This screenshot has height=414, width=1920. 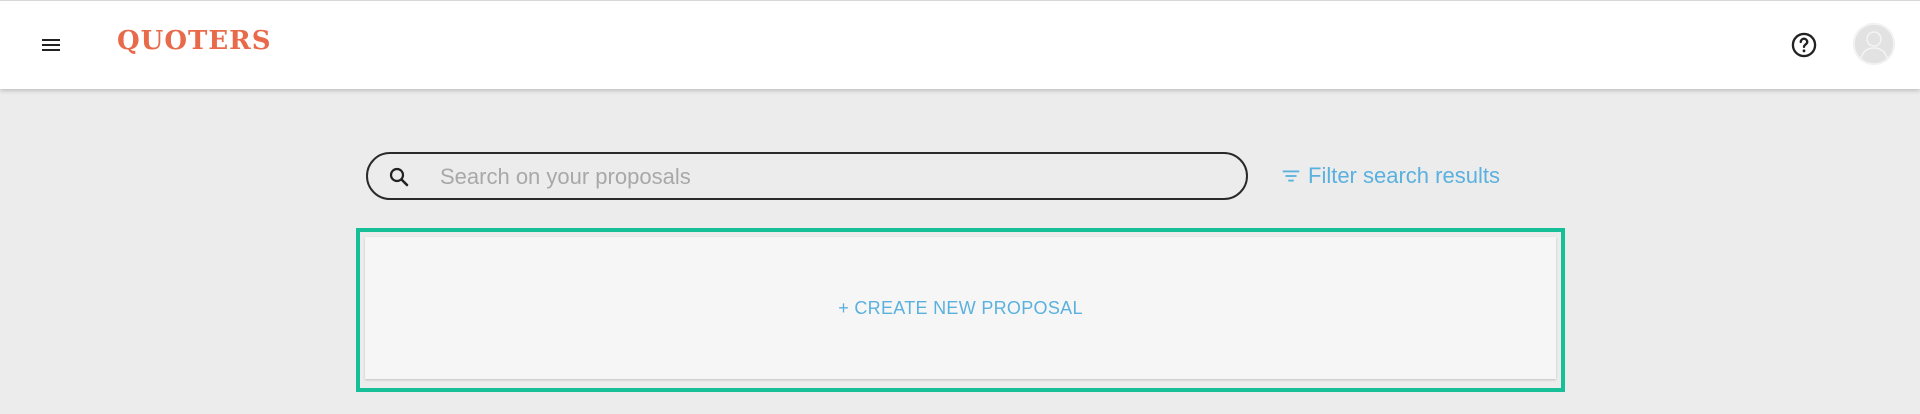 I want to click on filter-search-results-link: Filter search results, so click(x=1390, y=176).